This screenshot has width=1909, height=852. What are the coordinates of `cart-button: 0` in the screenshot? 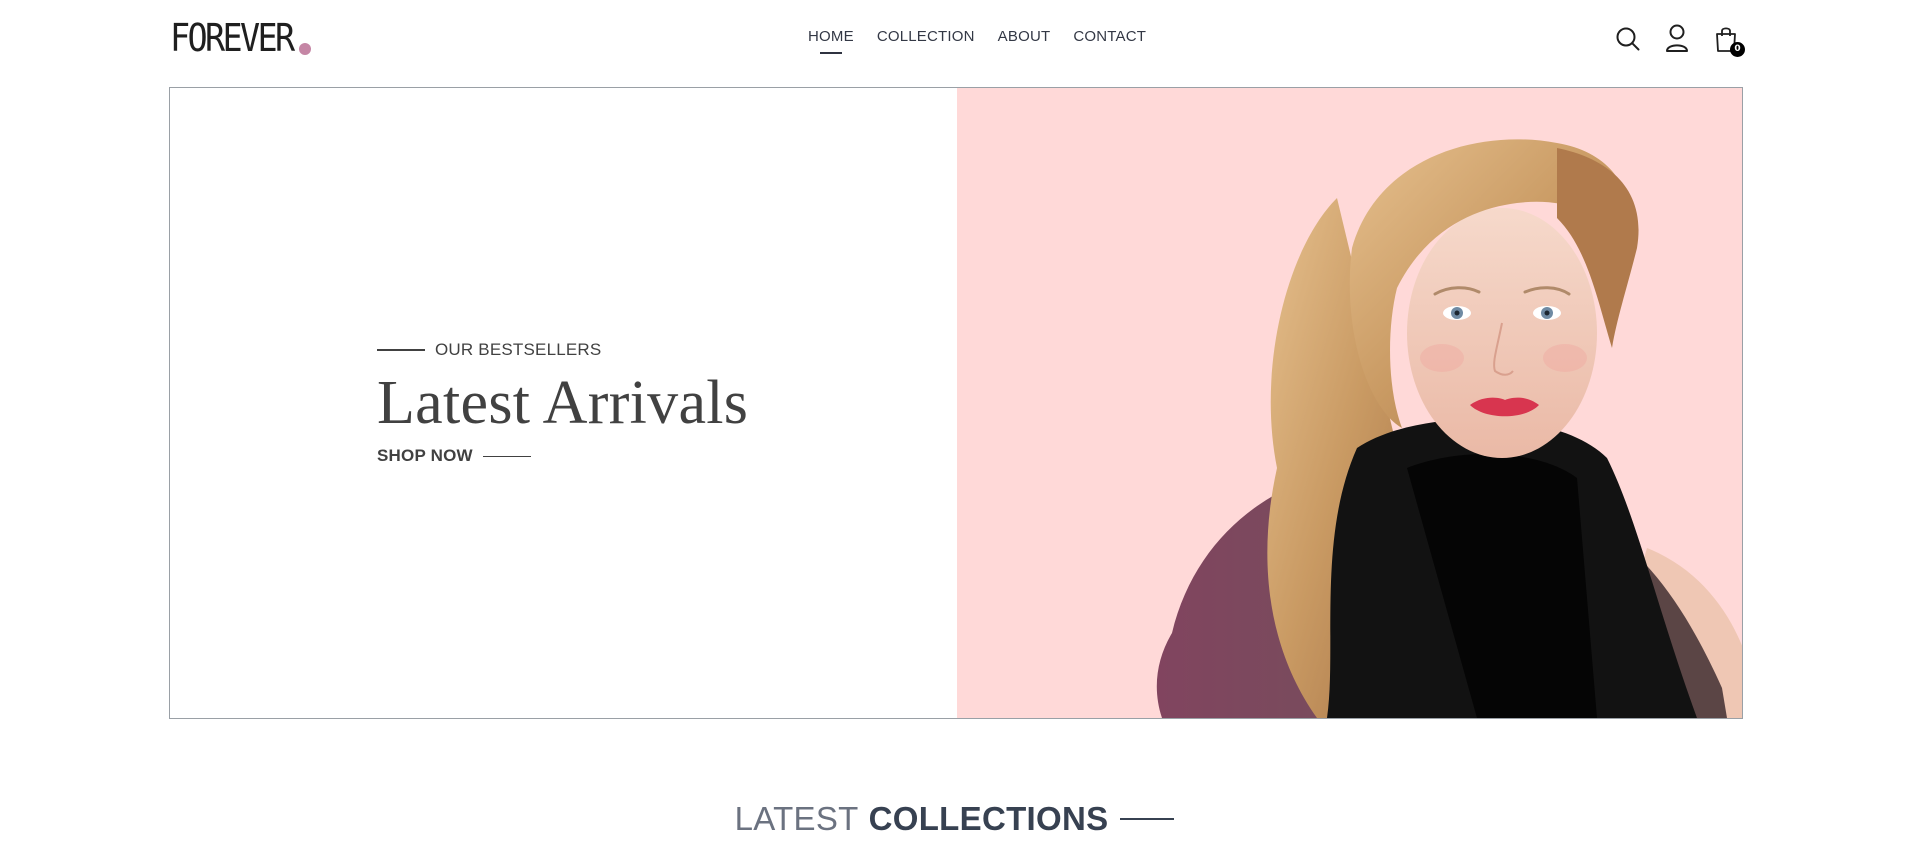 It's located at (1729, 40).